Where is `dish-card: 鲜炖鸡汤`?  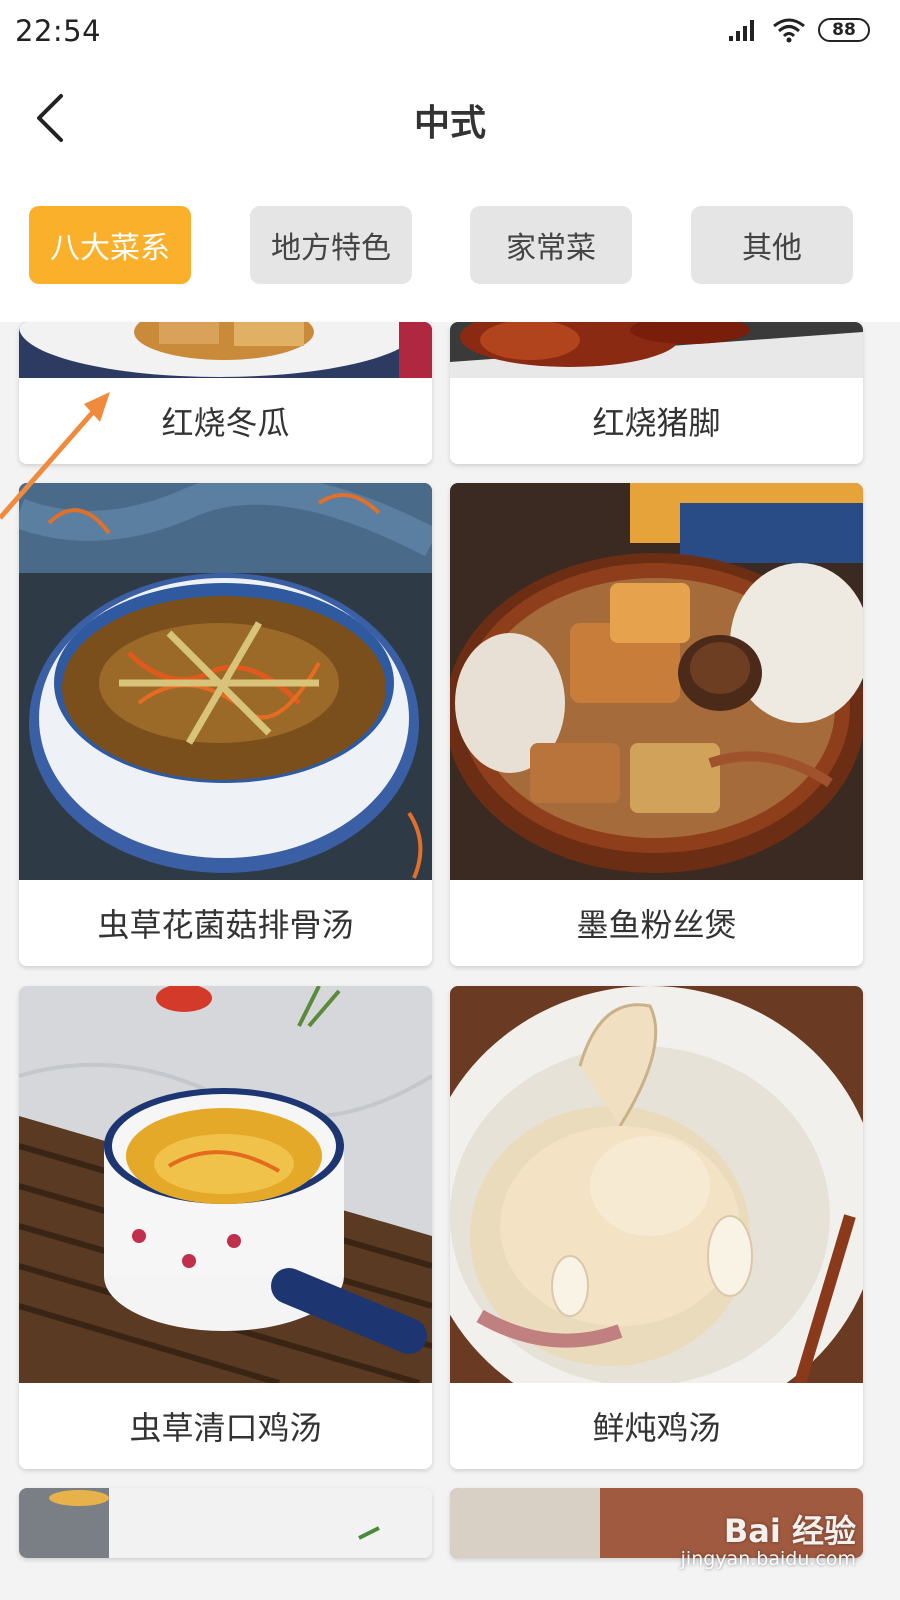
dish-card: 鲜炖鸡汤 is located at coordinates (656, 1227).